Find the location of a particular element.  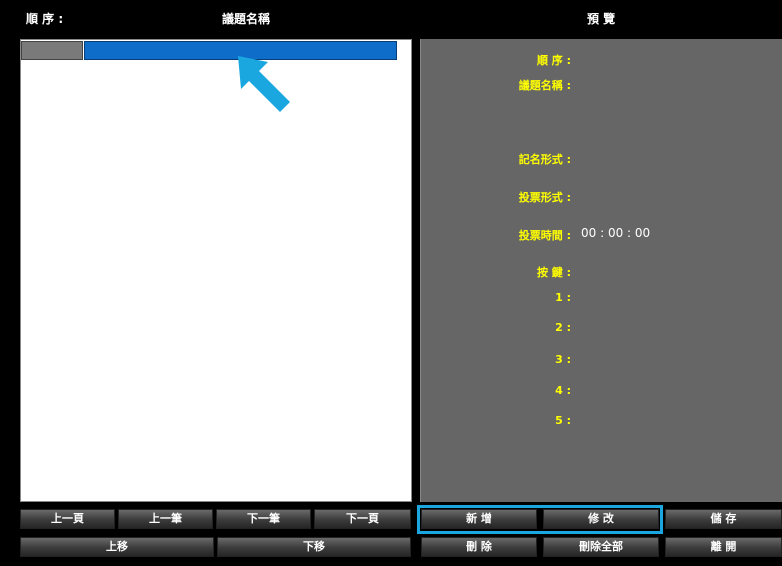

header-preview-label: 預 覽 is located at coordinates (601, 19).